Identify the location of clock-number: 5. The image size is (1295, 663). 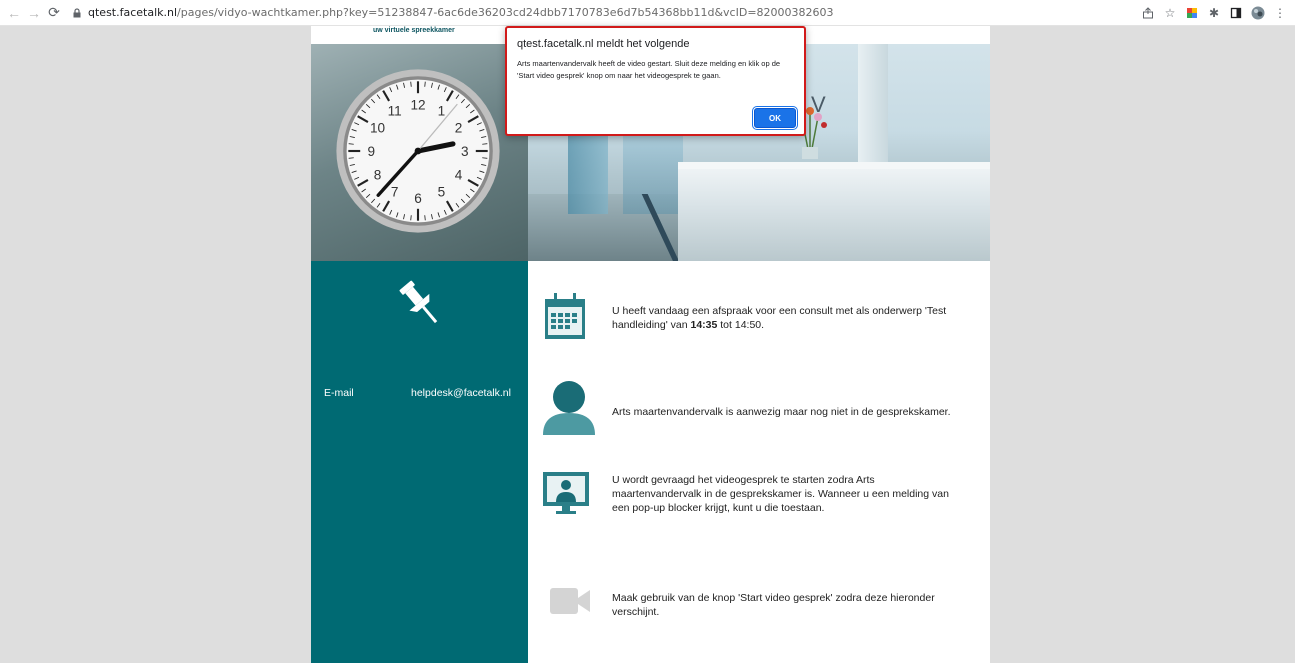
(442, 192).